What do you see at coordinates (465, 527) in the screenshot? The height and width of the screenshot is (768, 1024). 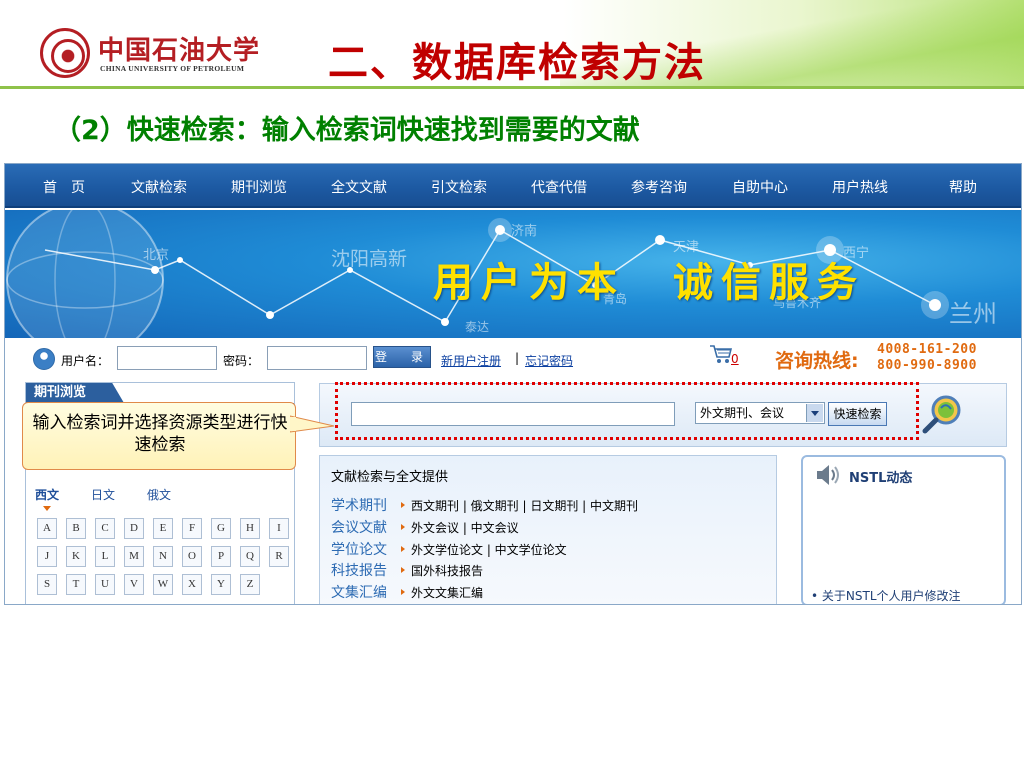 I see `category-links: 外文会议 | 中文会议` at bounding box center [465, 527].